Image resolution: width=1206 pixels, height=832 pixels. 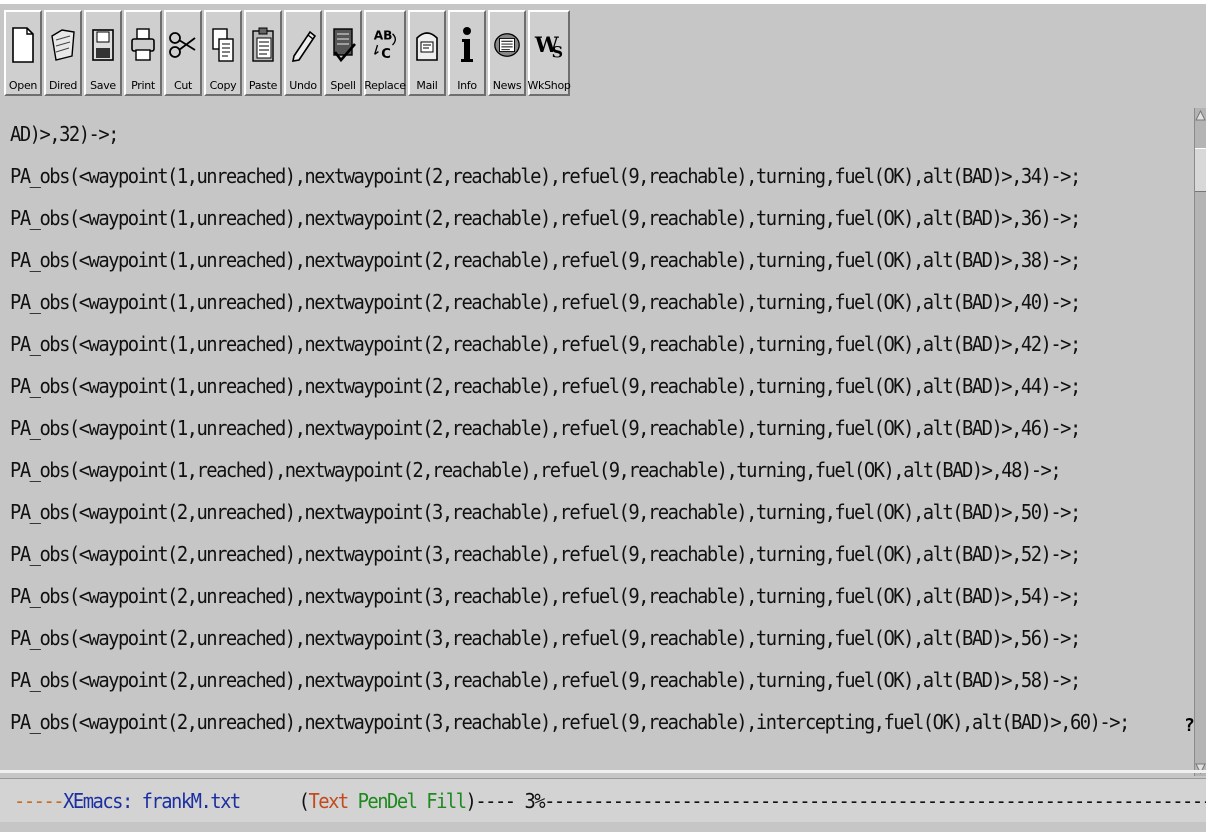 I want to click on news-button: News, so click(x=507, y=53).